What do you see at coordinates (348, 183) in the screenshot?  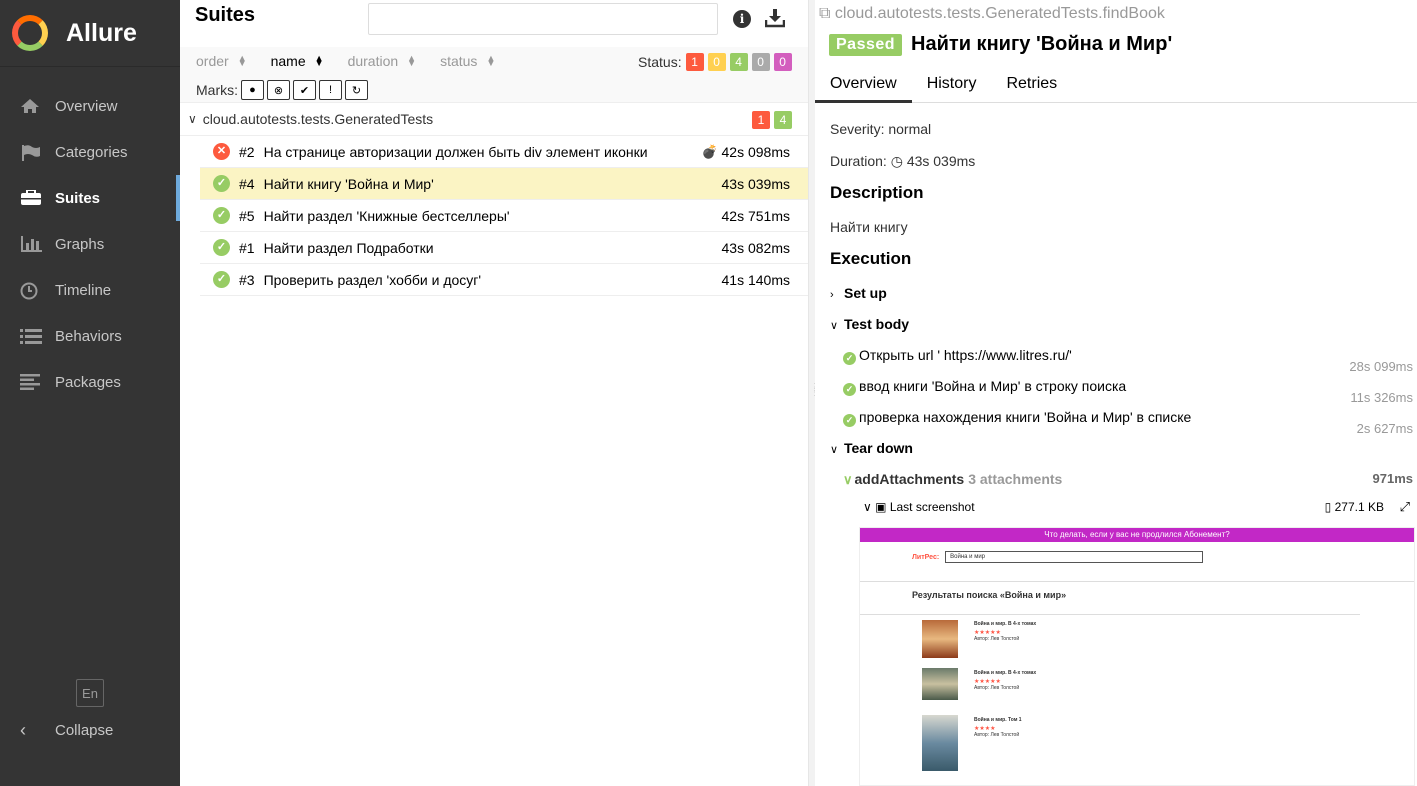 I see `test-name: Найти книгу 'Война и Мир'` at bounding box center [348, 183].